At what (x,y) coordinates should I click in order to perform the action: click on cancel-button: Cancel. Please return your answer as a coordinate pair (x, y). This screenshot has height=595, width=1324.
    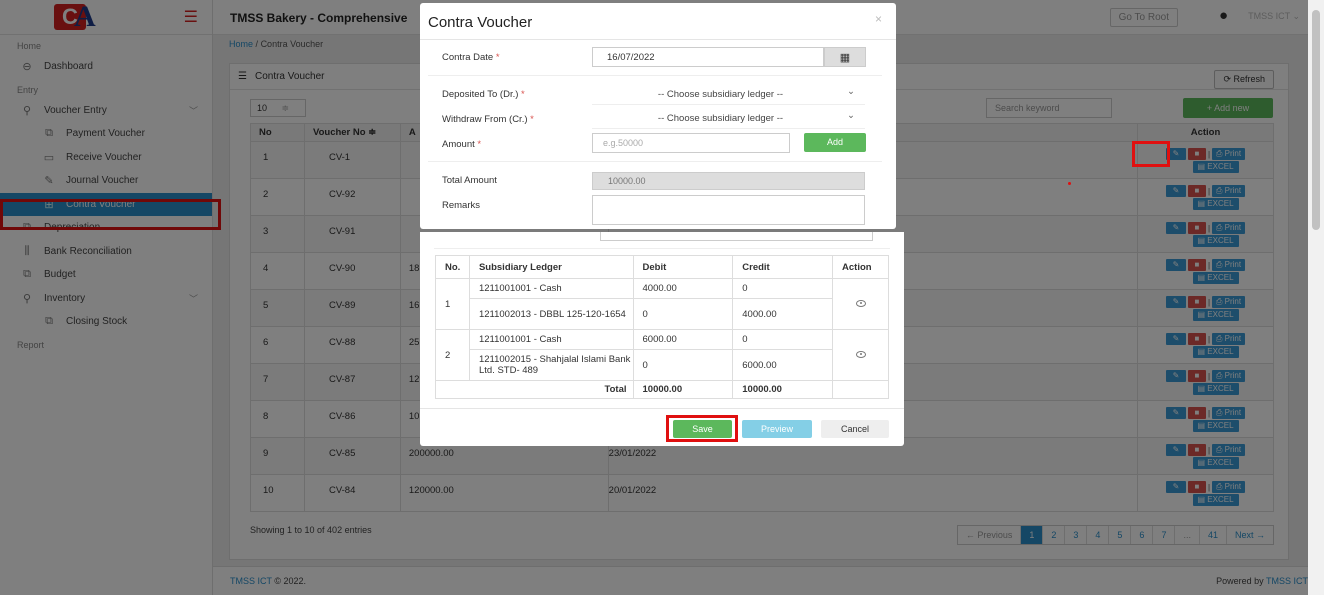
    Looking at the image, I should click on (855, 429).